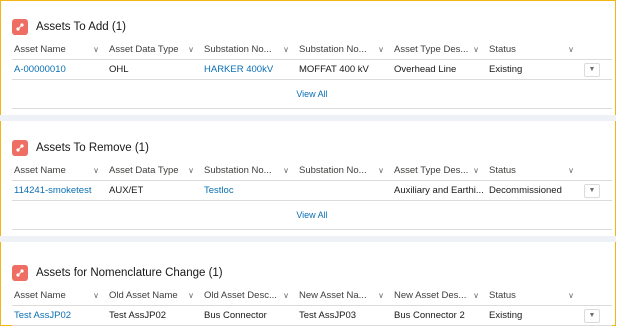 This screenshot has width=618, height=328. Describe the element at coordinates (249, 315) in the screenshot. I see `cell: Bus Connector` at that location.